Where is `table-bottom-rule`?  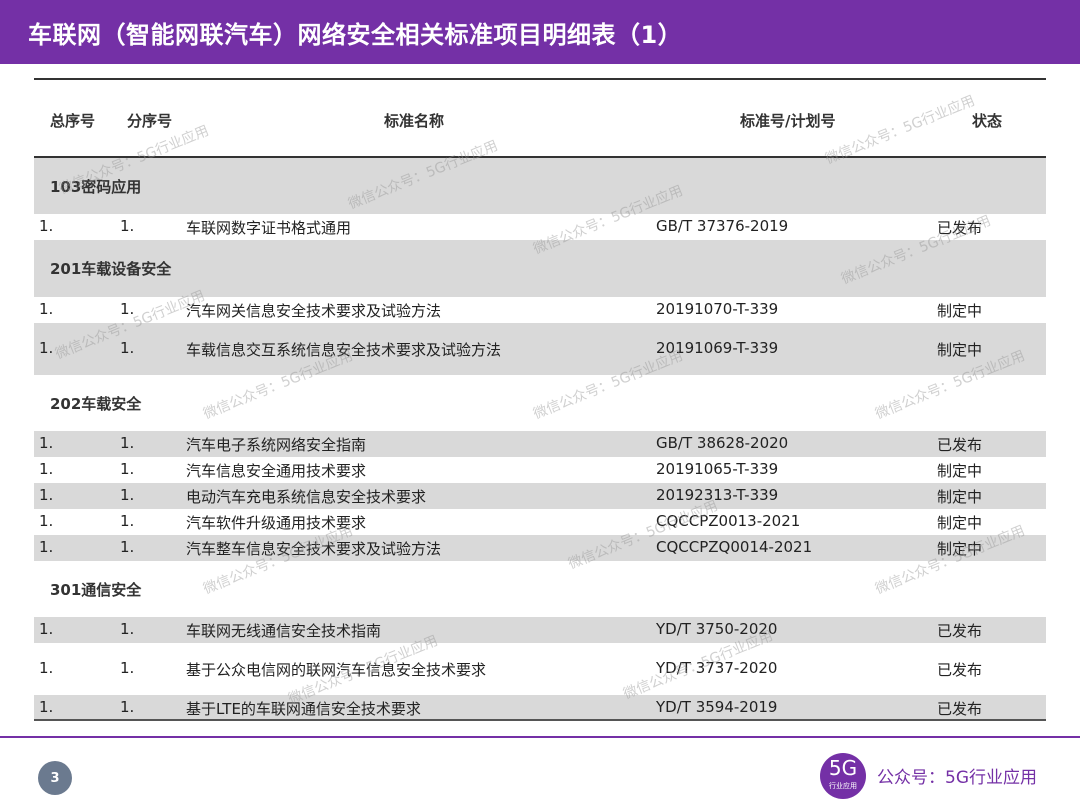 table-bottom-rule is located at coordinates (540, 720).